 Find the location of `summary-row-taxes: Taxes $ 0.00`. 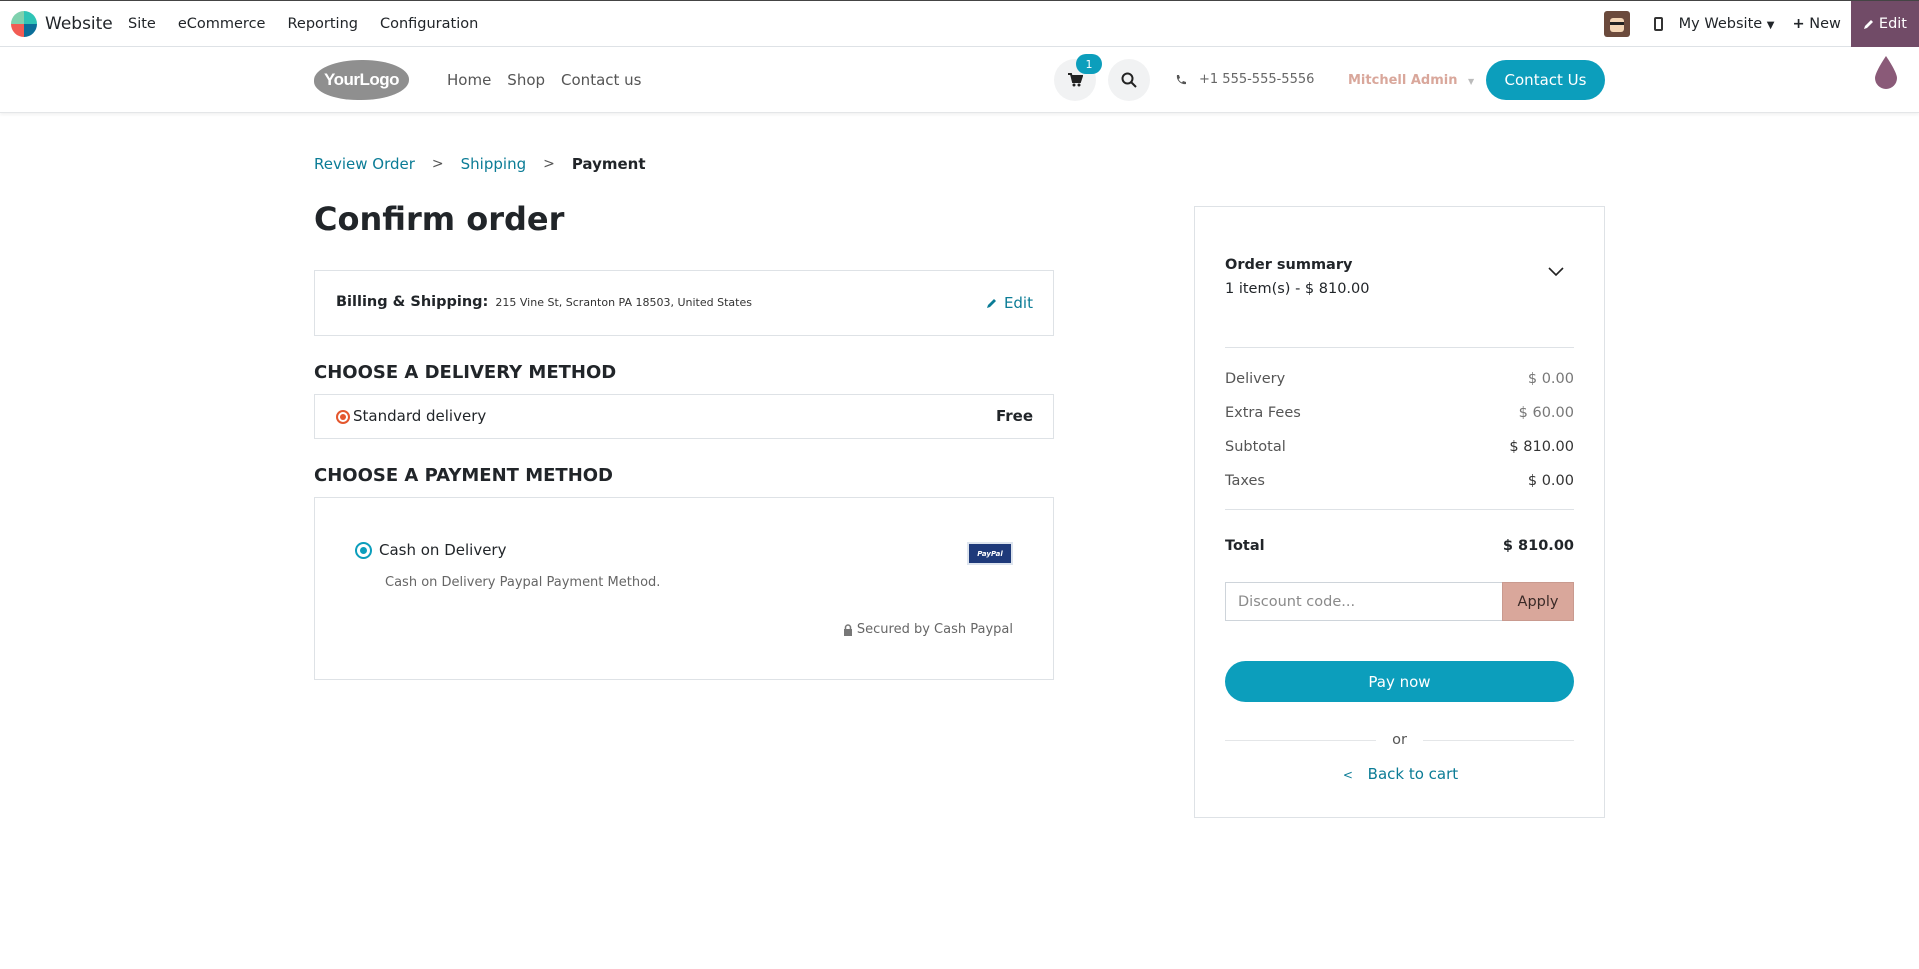

summary-row-taxes: Taxes $ 0.00 is located at coordinates (1399, 481).